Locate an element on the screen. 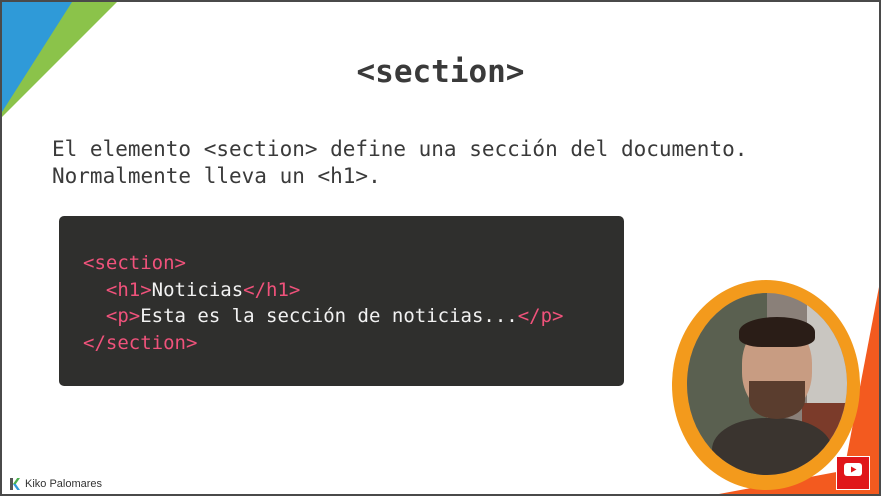 This screenshot has width=881, height=496. presenter-hair is located at coordinates (777, 332).